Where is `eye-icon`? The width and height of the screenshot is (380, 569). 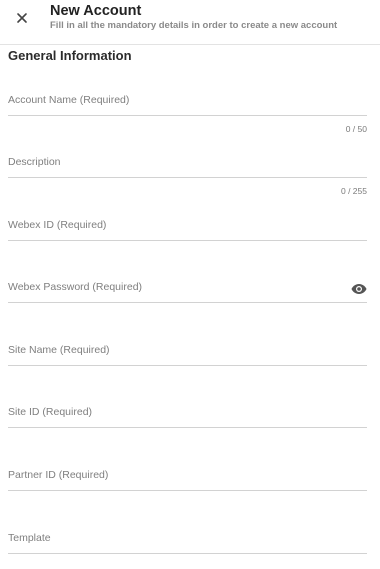 eye-icon is located at coordinates (359, 289).